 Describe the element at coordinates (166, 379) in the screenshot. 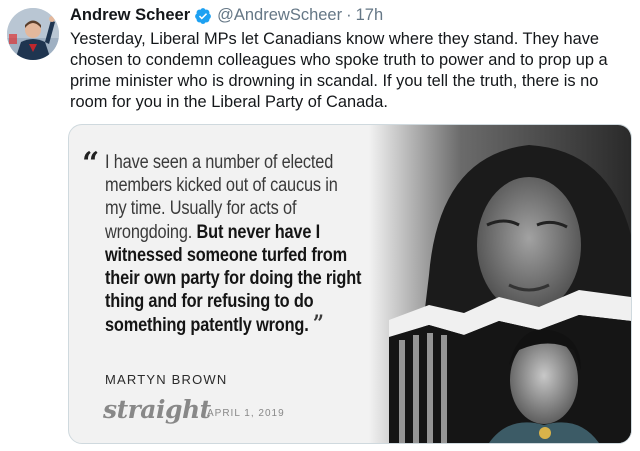

I see `quote-author: MARTYN BROWN` at that location.